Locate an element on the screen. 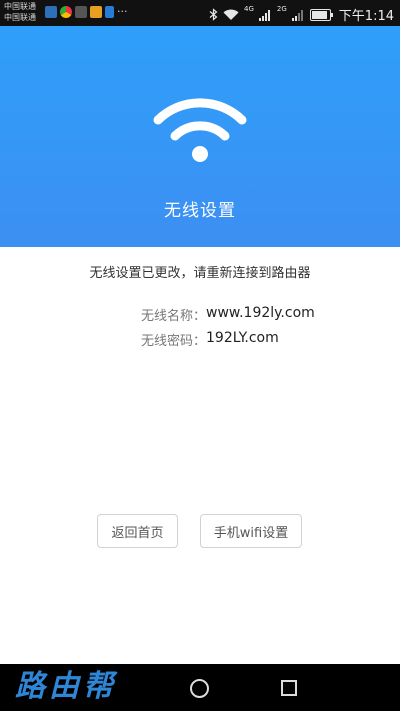 The height and width of the screenshot is (711, 400). ssid-row: 无线名称： www.192ly.com is located at coordinates (228, 314).